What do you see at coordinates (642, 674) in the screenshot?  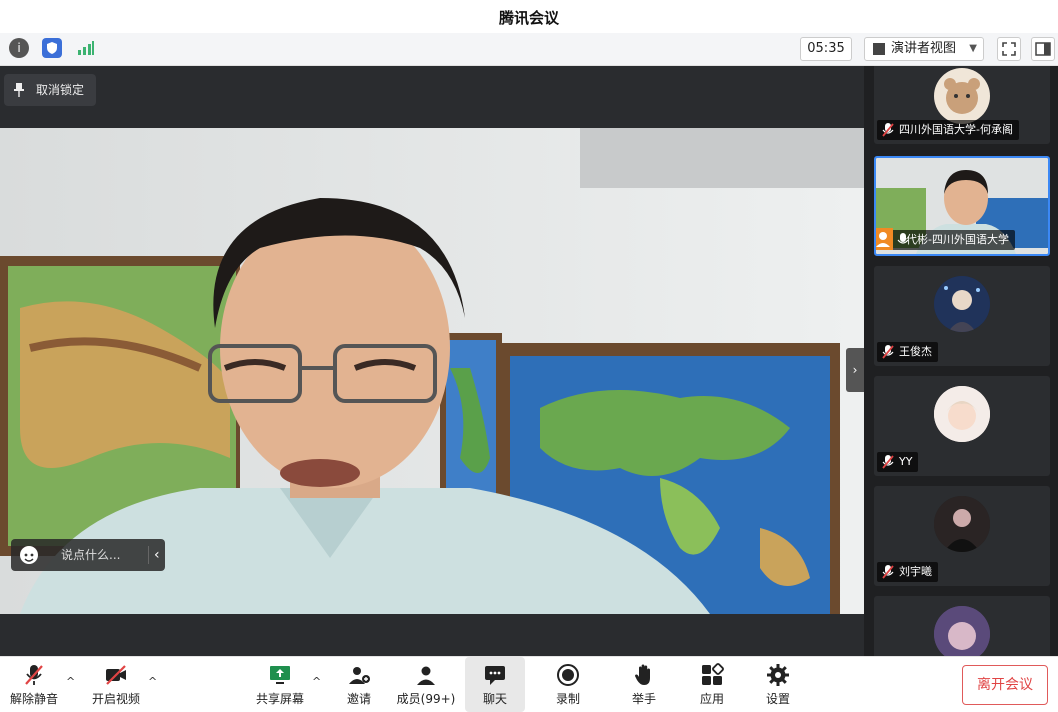 I see `hand-icon` at bounding box center [642, 674].